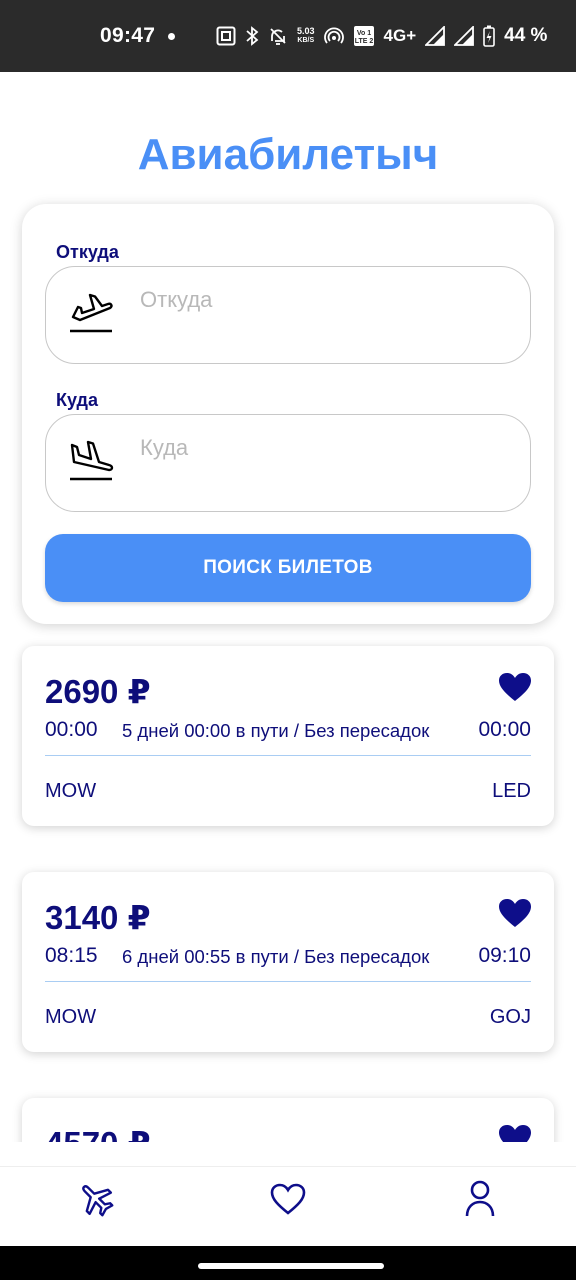 The image size is (576, 1280). I want to click on from-field, so click(288, 315).